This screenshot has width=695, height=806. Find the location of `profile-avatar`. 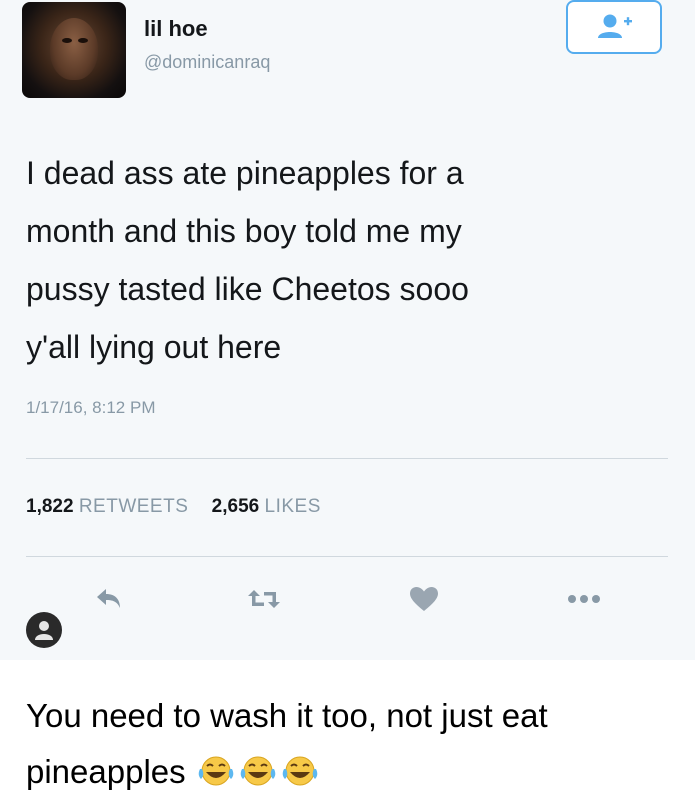

profile-avatar is located at coordinates (74, 50).